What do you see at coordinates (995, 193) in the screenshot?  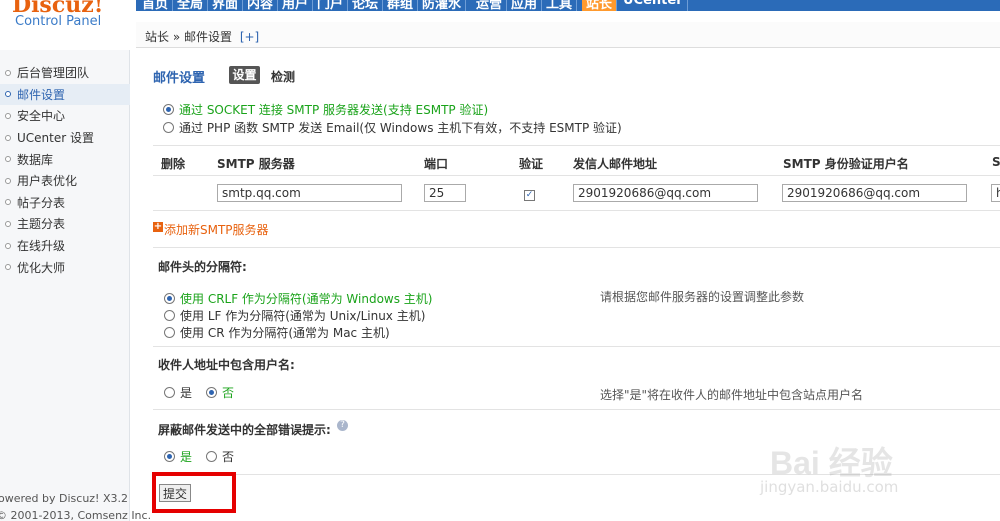 I see `more-input` at bounding box center [995, 193].